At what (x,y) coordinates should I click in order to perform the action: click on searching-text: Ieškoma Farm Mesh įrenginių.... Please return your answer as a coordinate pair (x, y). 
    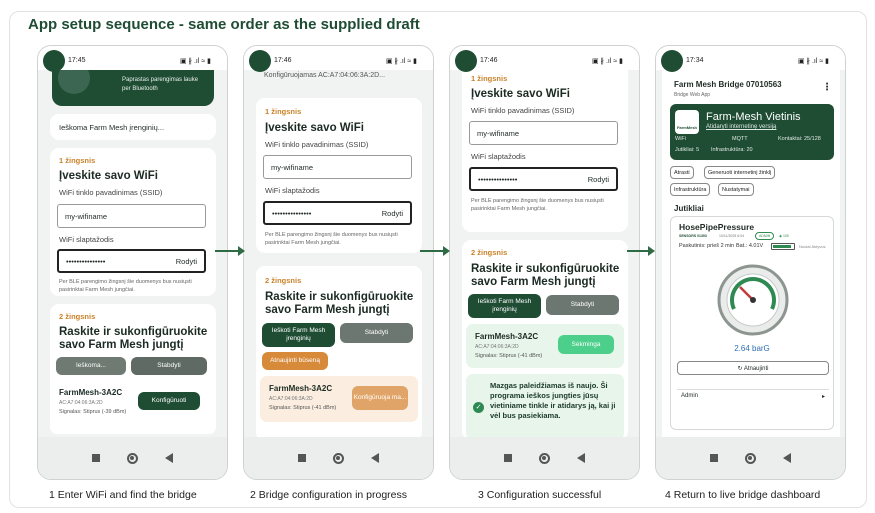
    Looking at the image, I should click on (112, 127).